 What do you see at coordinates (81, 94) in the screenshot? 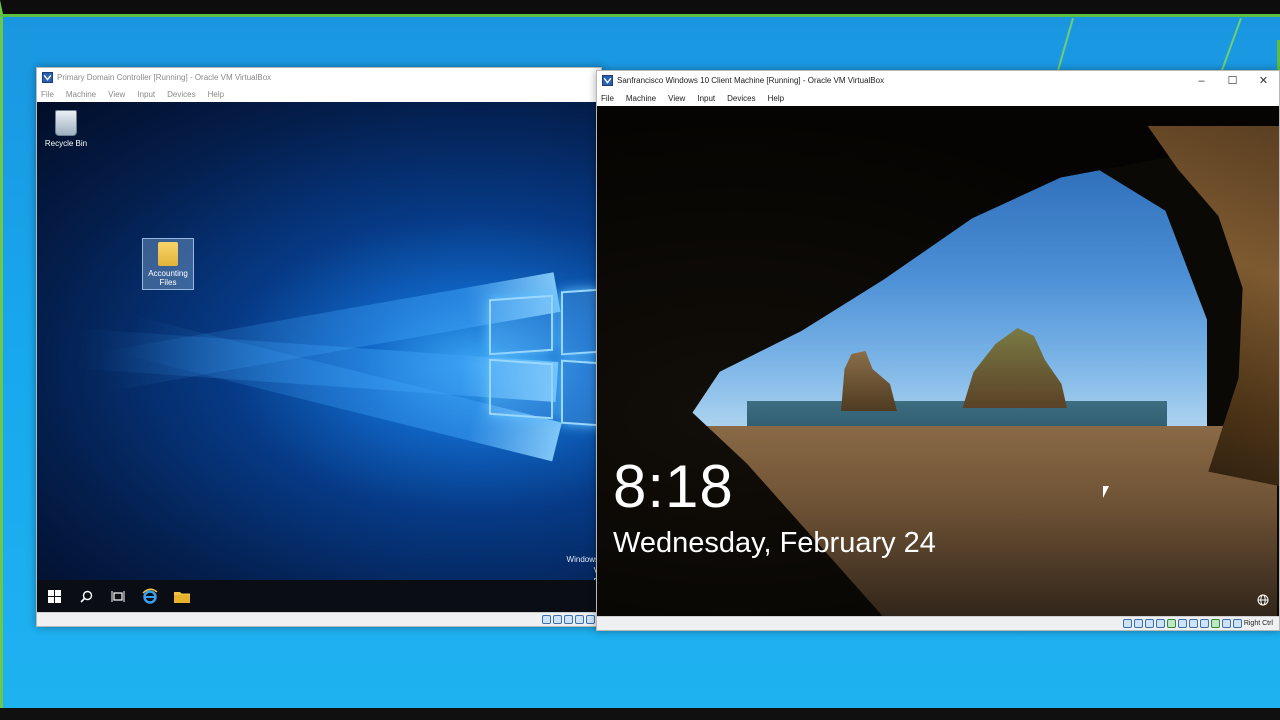
I see `vm1-menu-machine: Machine` at bounding box center [81, 94].